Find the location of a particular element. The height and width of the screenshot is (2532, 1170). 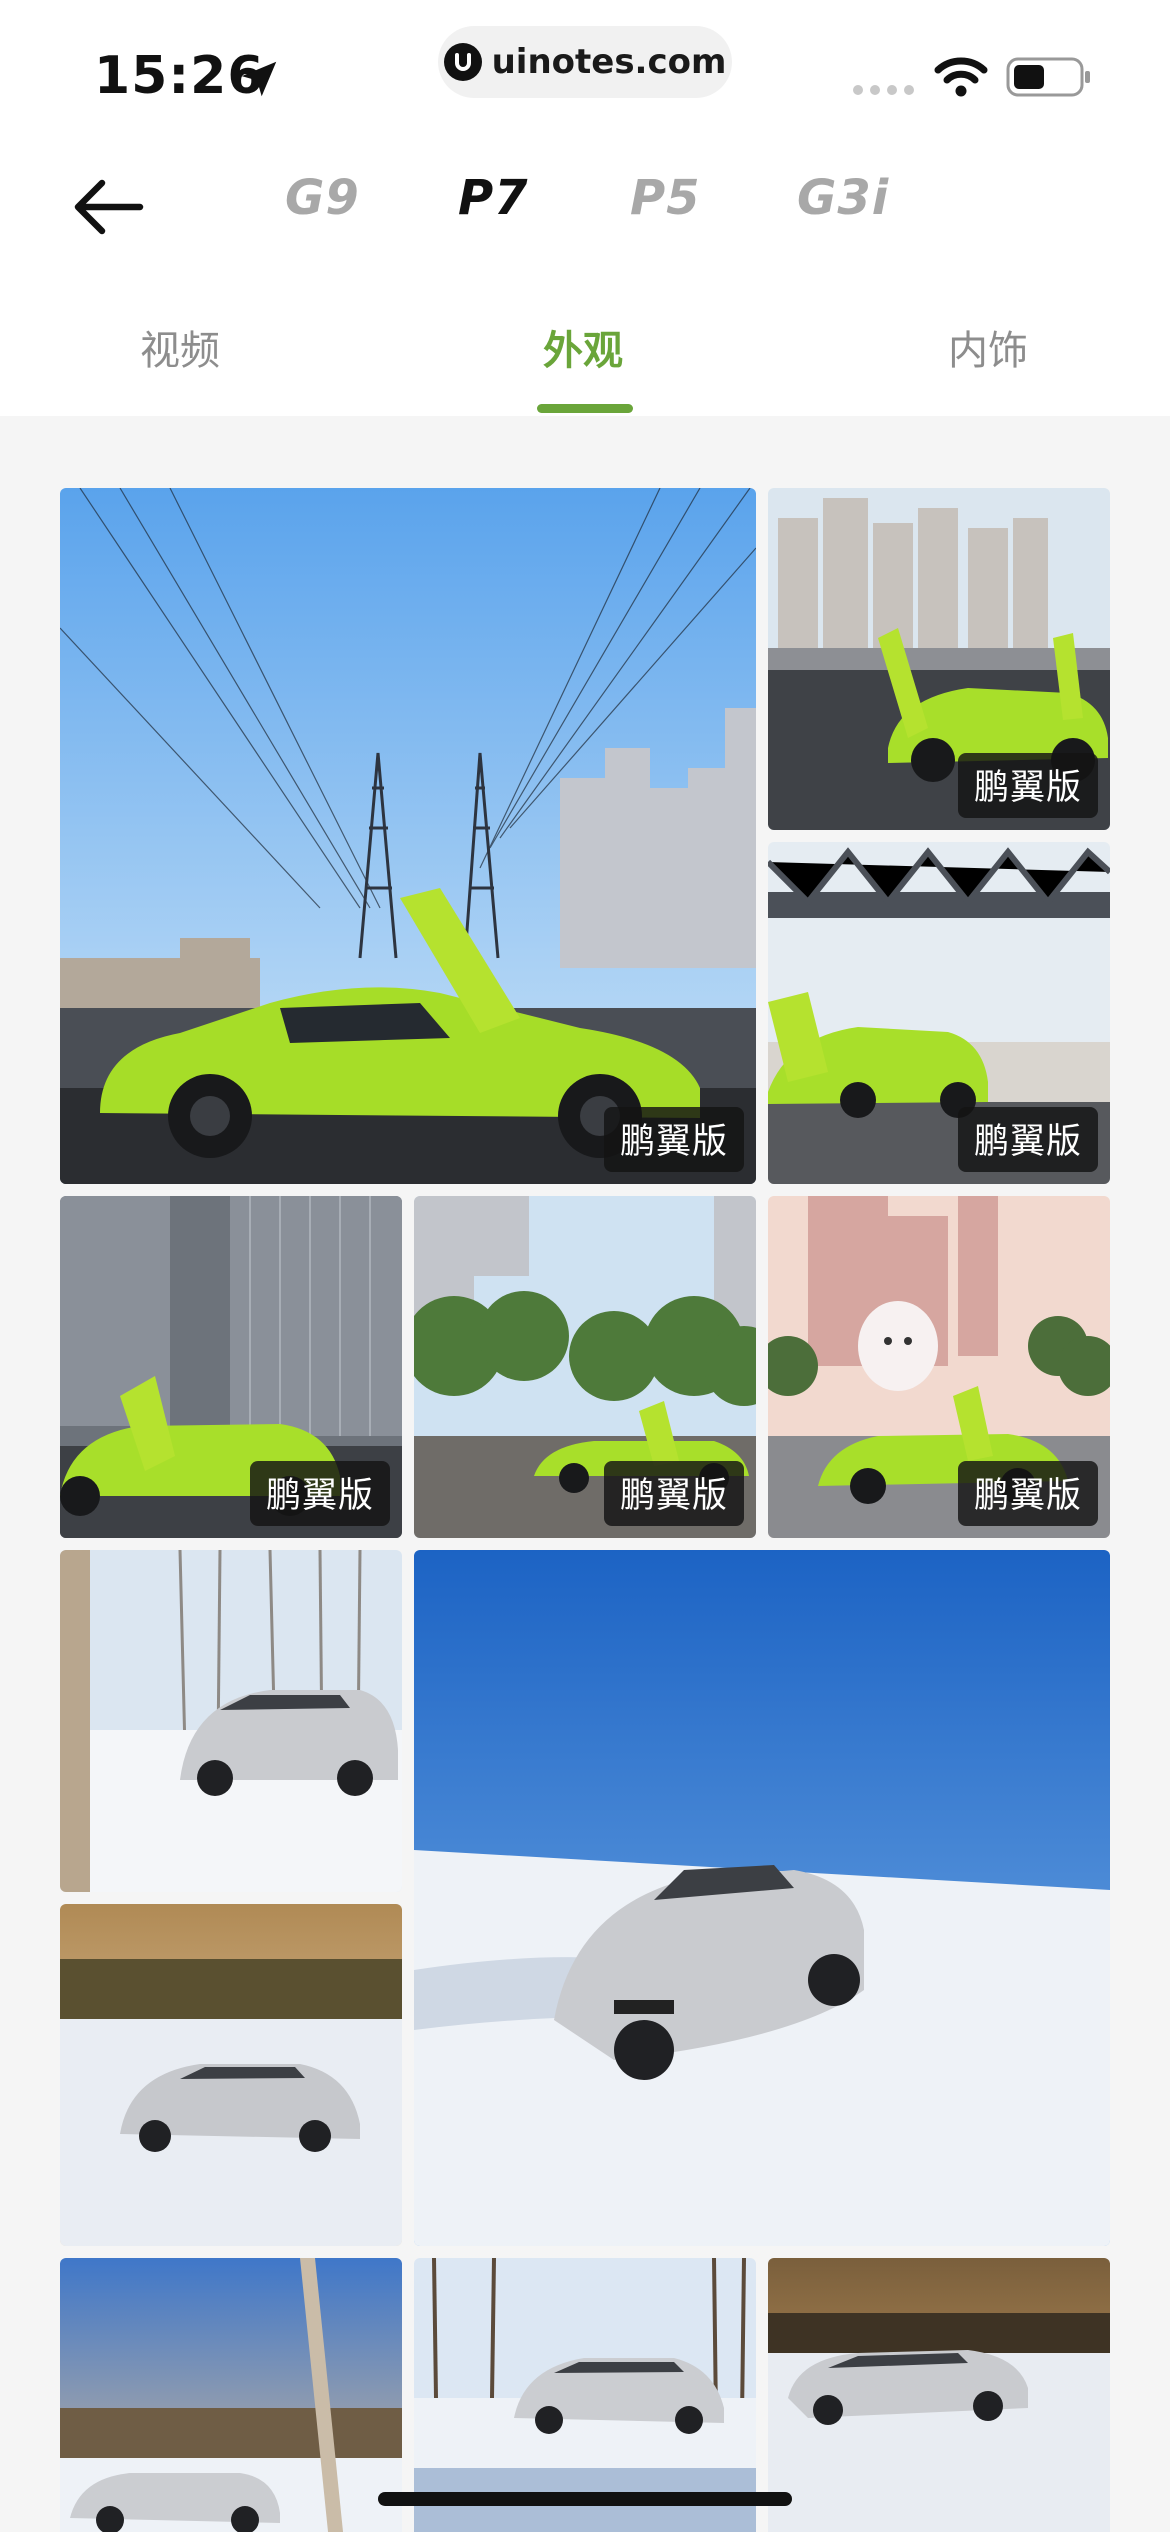

url-pill: uinotes.com is located at coordinates (585, 62).